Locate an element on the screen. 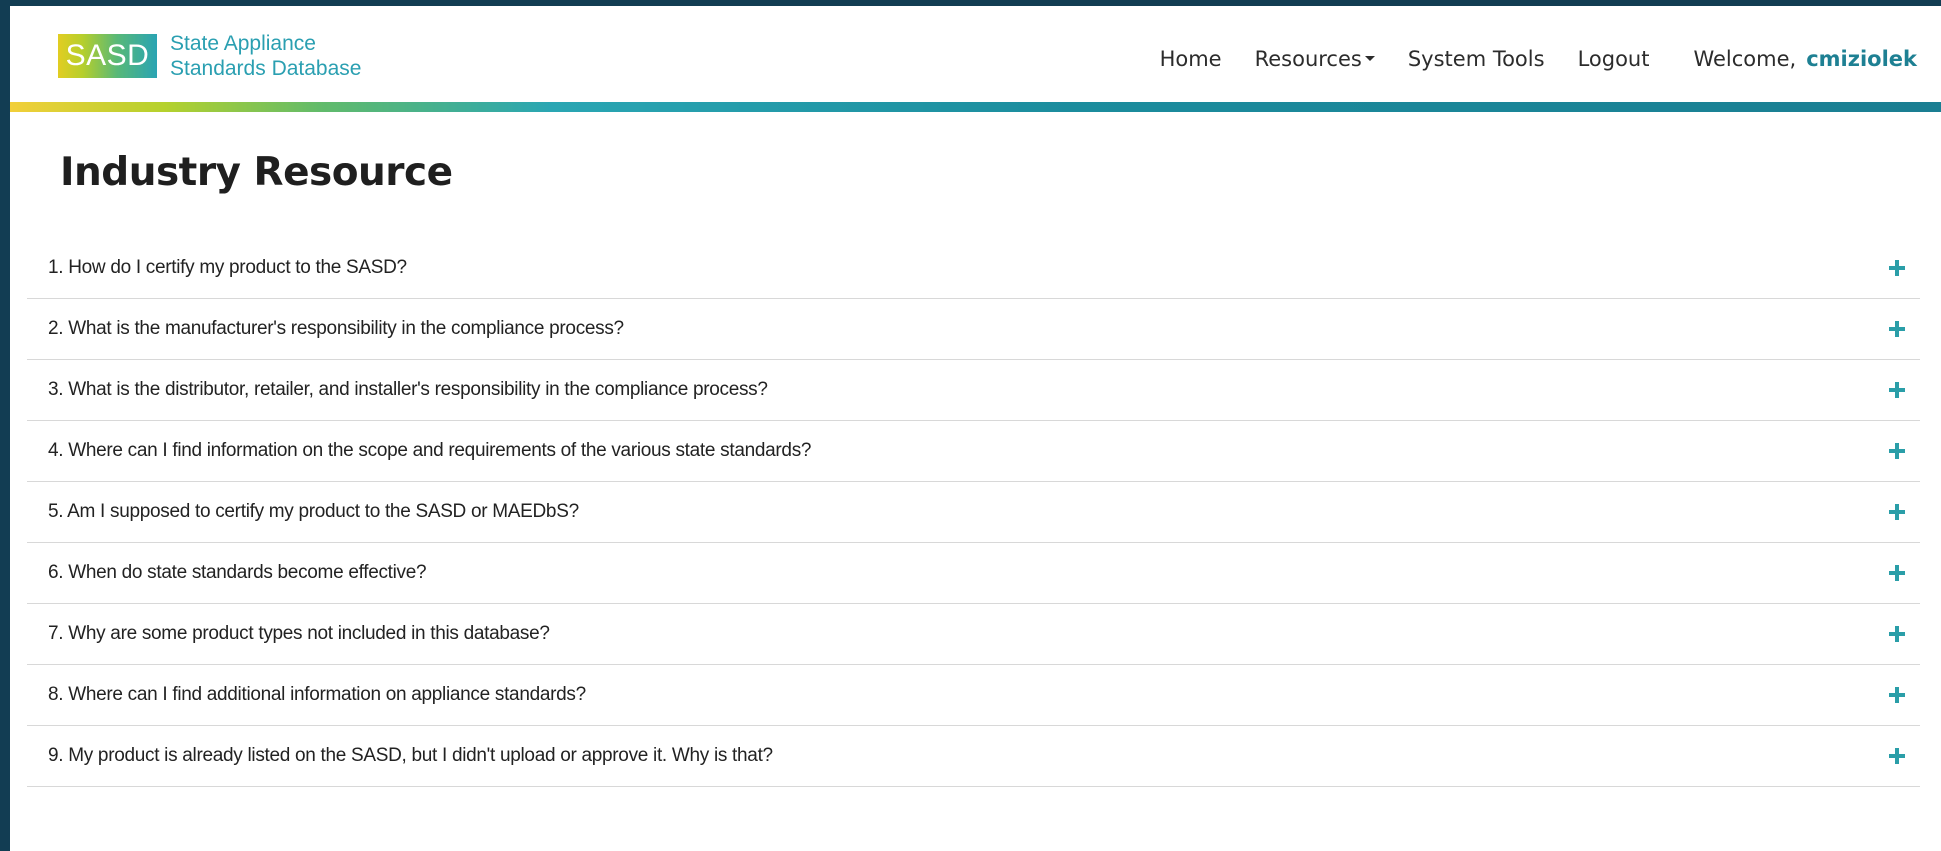 This screenshot has height=851, width=1941. welcome-message: Welcome, cmiziolek is located at coordinates (1805, 59).